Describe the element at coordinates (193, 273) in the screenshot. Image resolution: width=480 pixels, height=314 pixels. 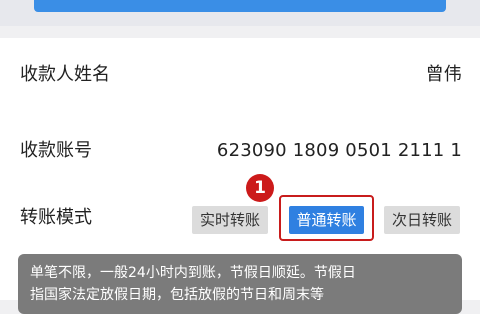
I see `tooltip-line-1: 单笔不限，一般24小时内到账，节假日顺延。节假日` at that location.